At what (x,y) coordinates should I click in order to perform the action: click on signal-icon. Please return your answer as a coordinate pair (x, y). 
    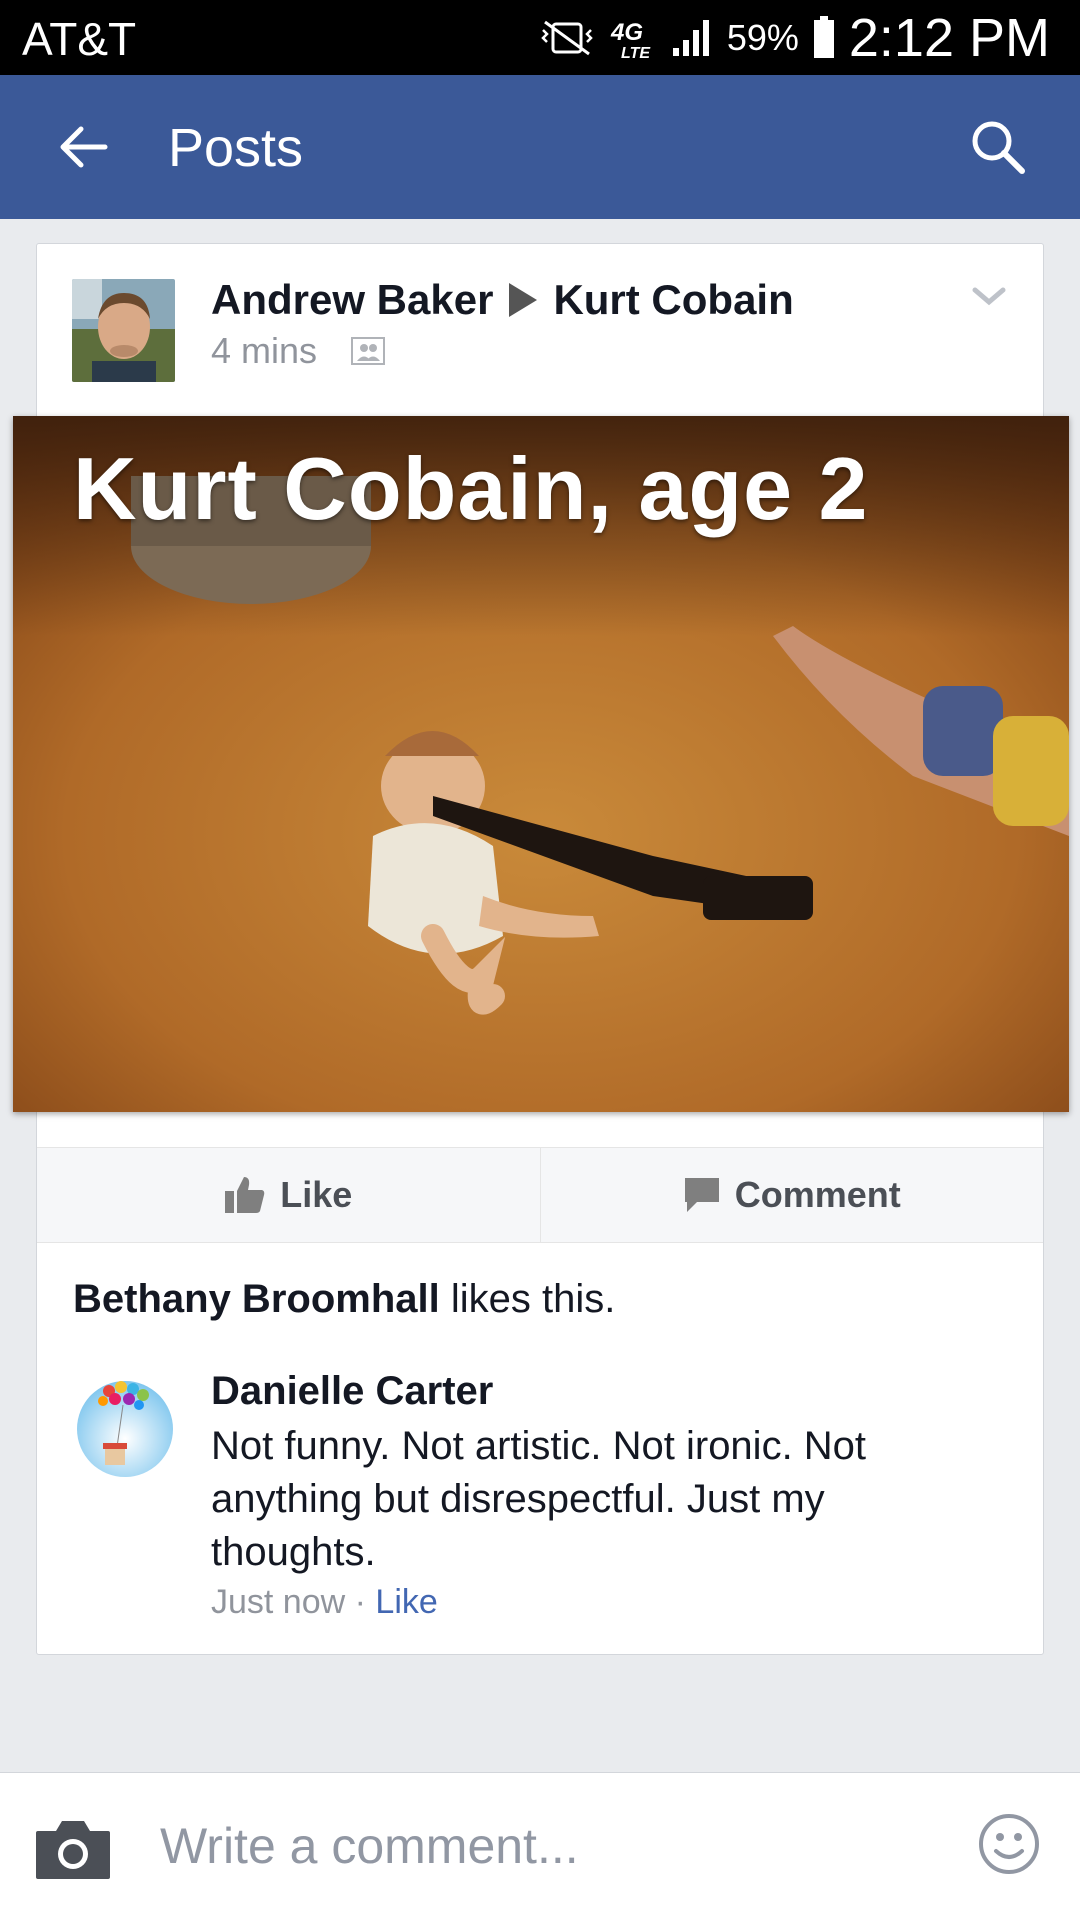
    Looking at the image, I should click on (690, 38).